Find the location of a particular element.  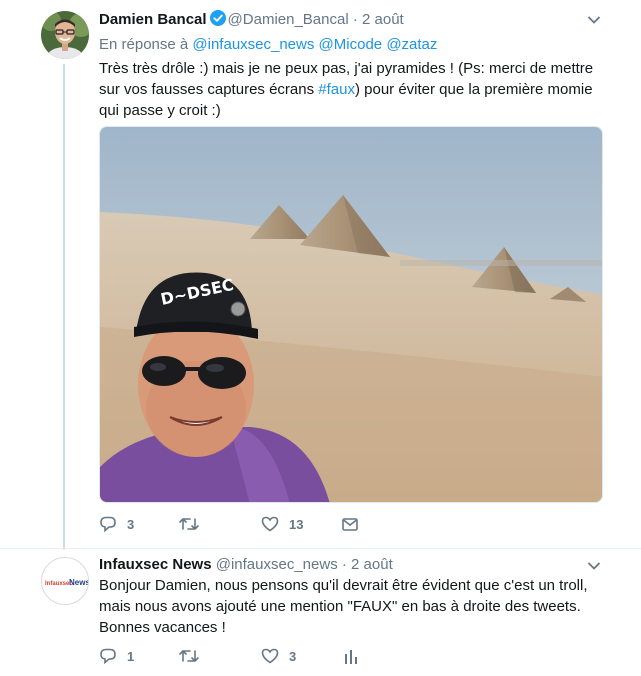

reply-mention-infauxsec: @infauxsec_news is located at coordinates (253, 44).